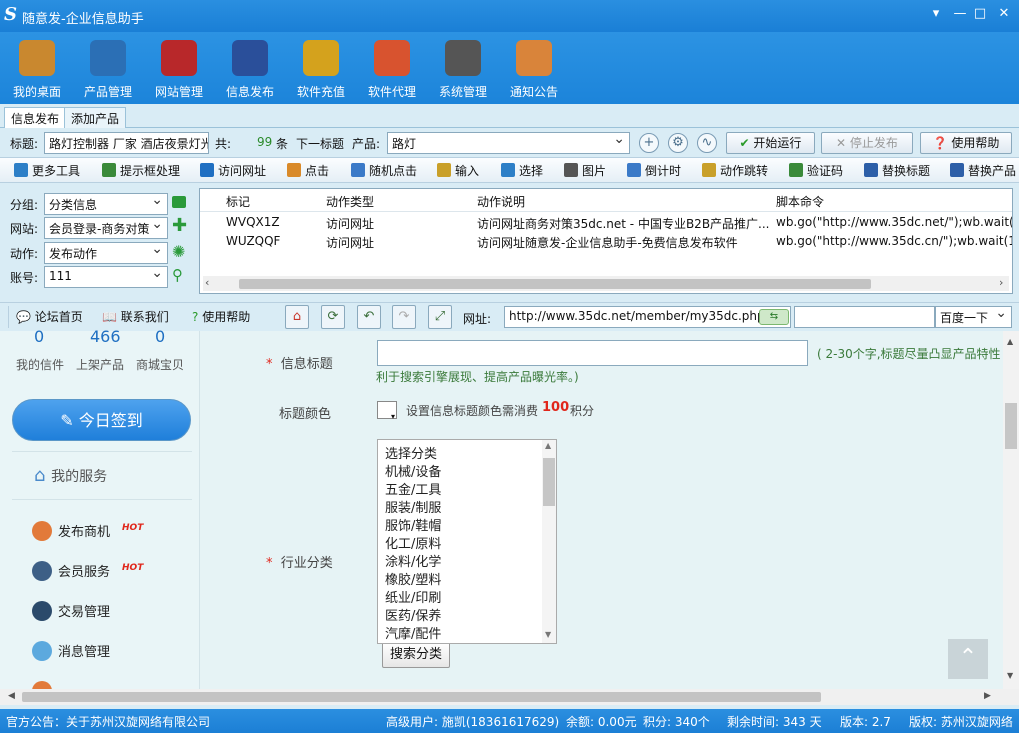 The height and width of the screenshot is (733, 1019). I want to click on image-button: 图片, so click(585, 171).